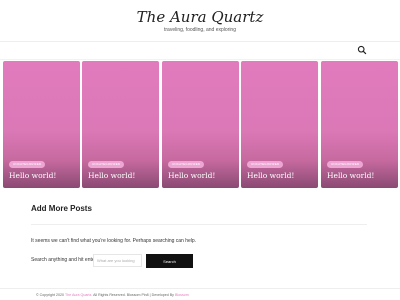 The width and height of the screenshot is (400, 300). Describe the element at coordinates (169, 261) in the screenshot. I see `search-button: Search` at that location.